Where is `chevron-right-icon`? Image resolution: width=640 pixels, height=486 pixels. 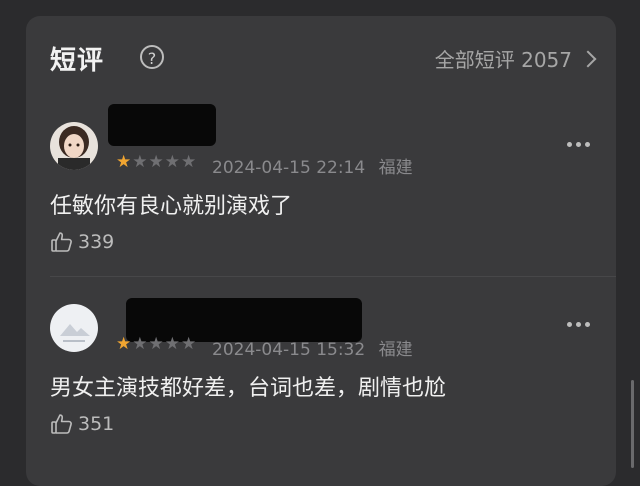
chevron-right-icon is located at coordinates (588, 58).